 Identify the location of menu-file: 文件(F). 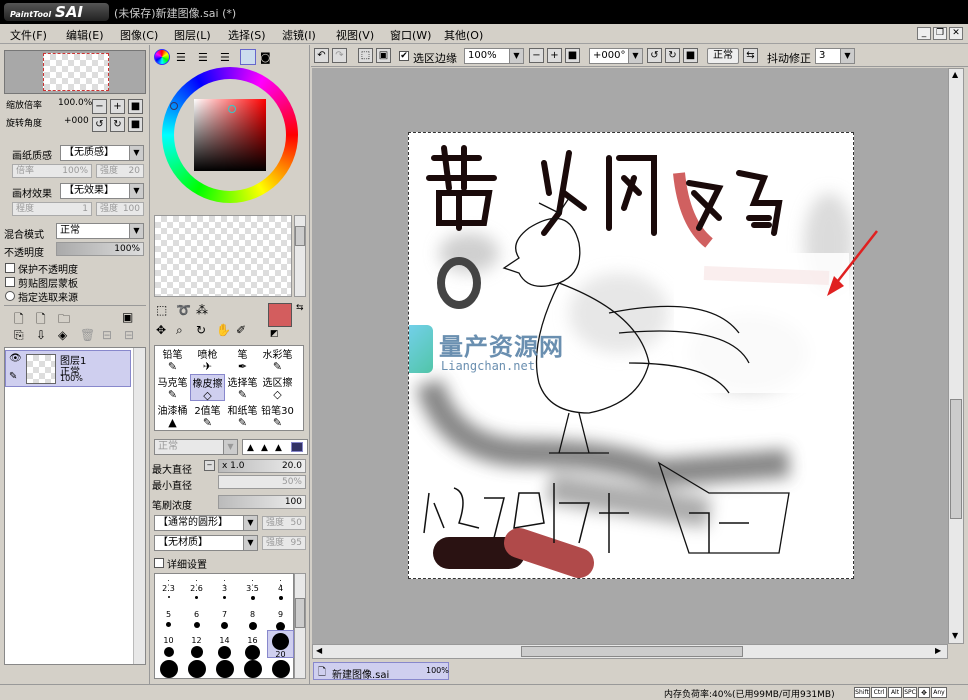
(28, 35).